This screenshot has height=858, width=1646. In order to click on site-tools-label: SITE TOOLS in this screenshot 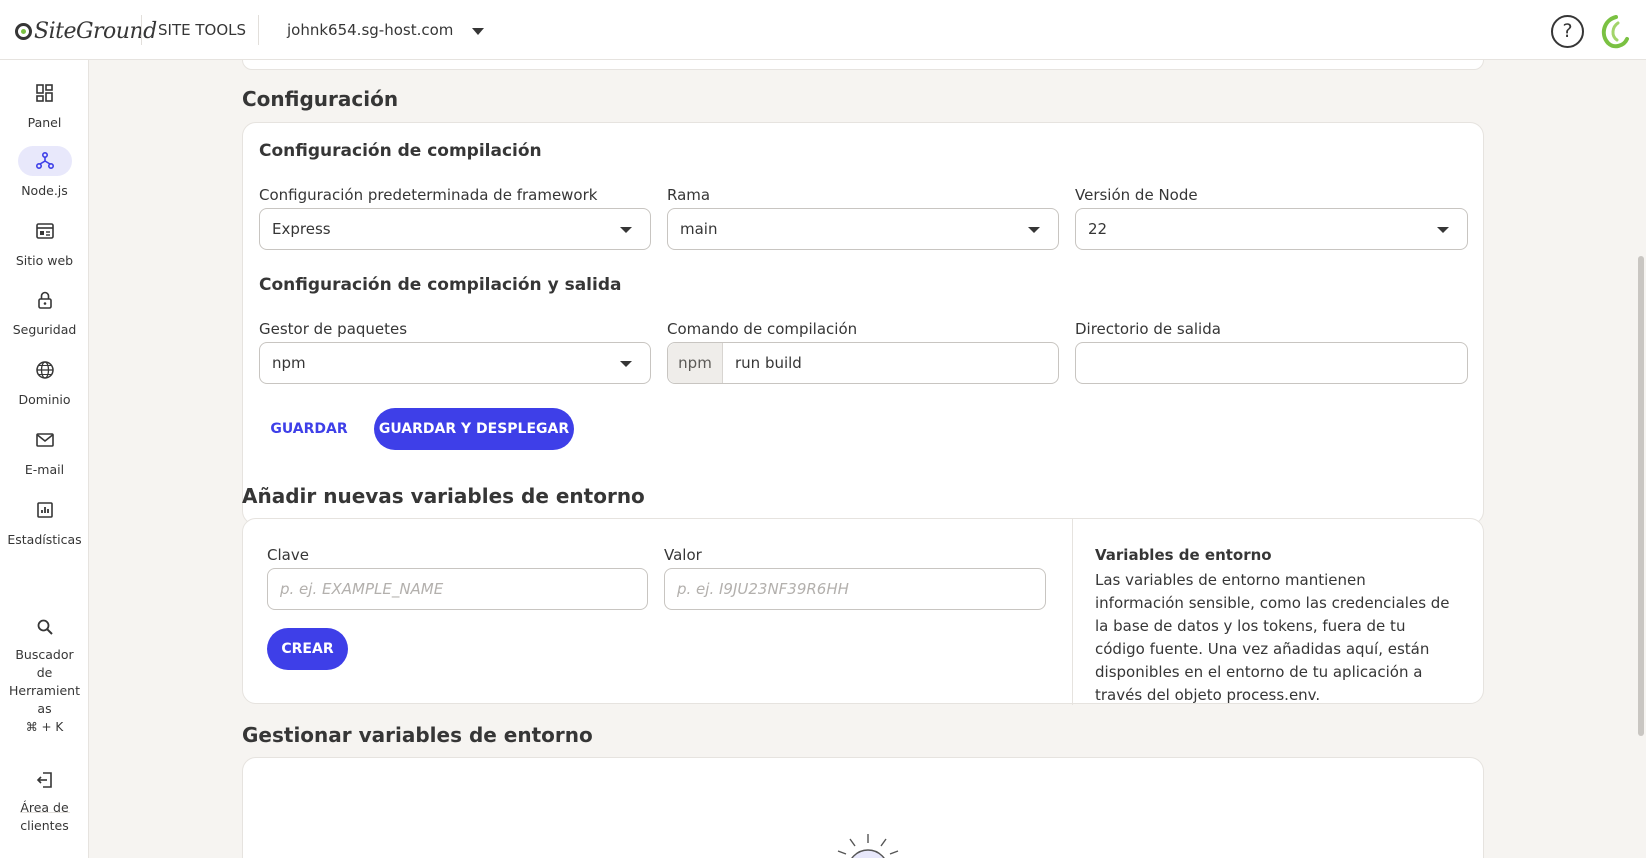, I will do `click(202, 30)`.